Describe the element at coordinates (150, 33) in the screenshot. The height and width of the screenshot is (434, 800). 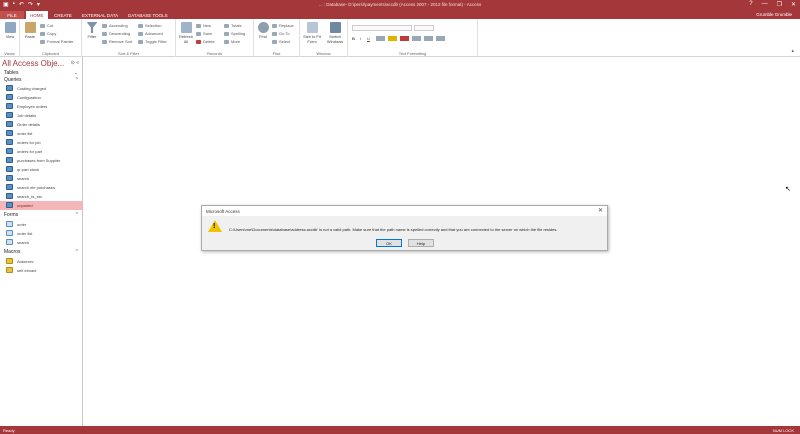
I see `advanced-button: Advanced` at that location.